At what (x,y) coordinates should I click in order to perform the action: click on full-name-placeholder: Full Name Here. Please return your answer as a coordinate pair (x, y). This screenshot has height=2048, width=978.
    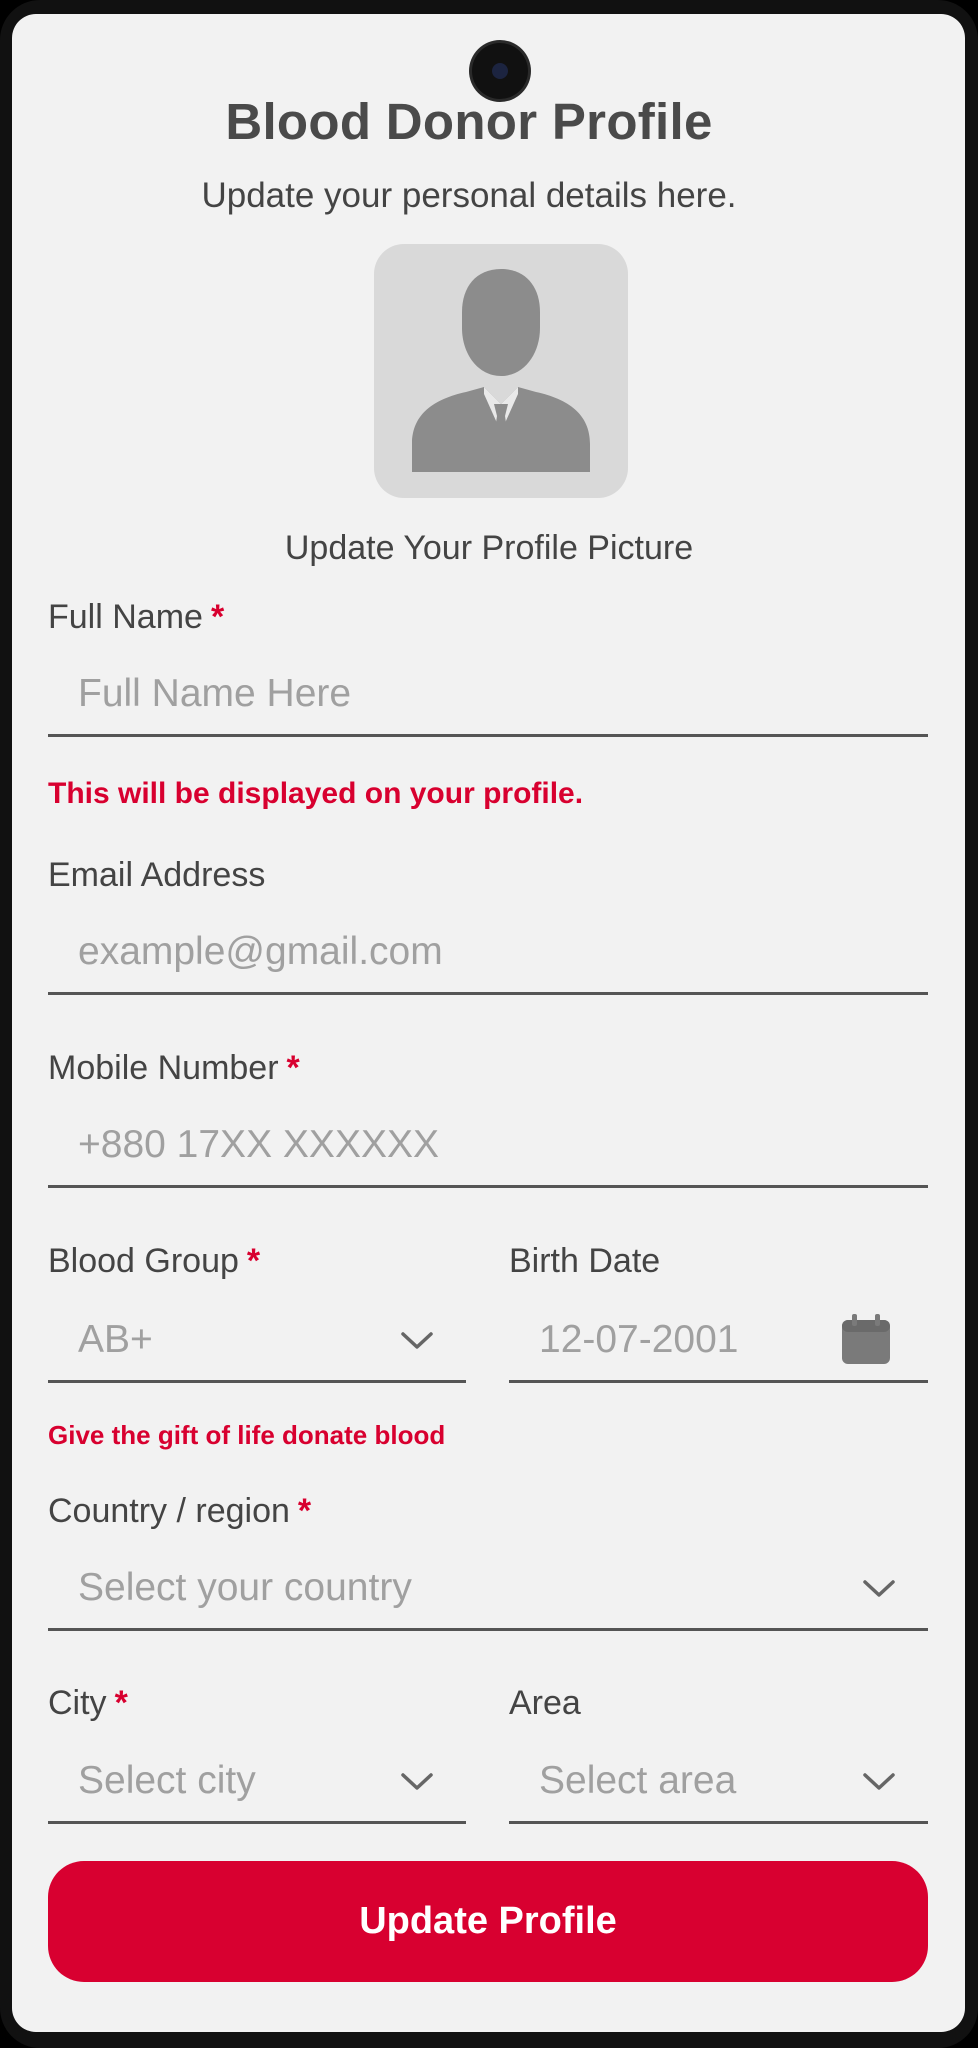
    Looking at the image, I should click on (215, 693).